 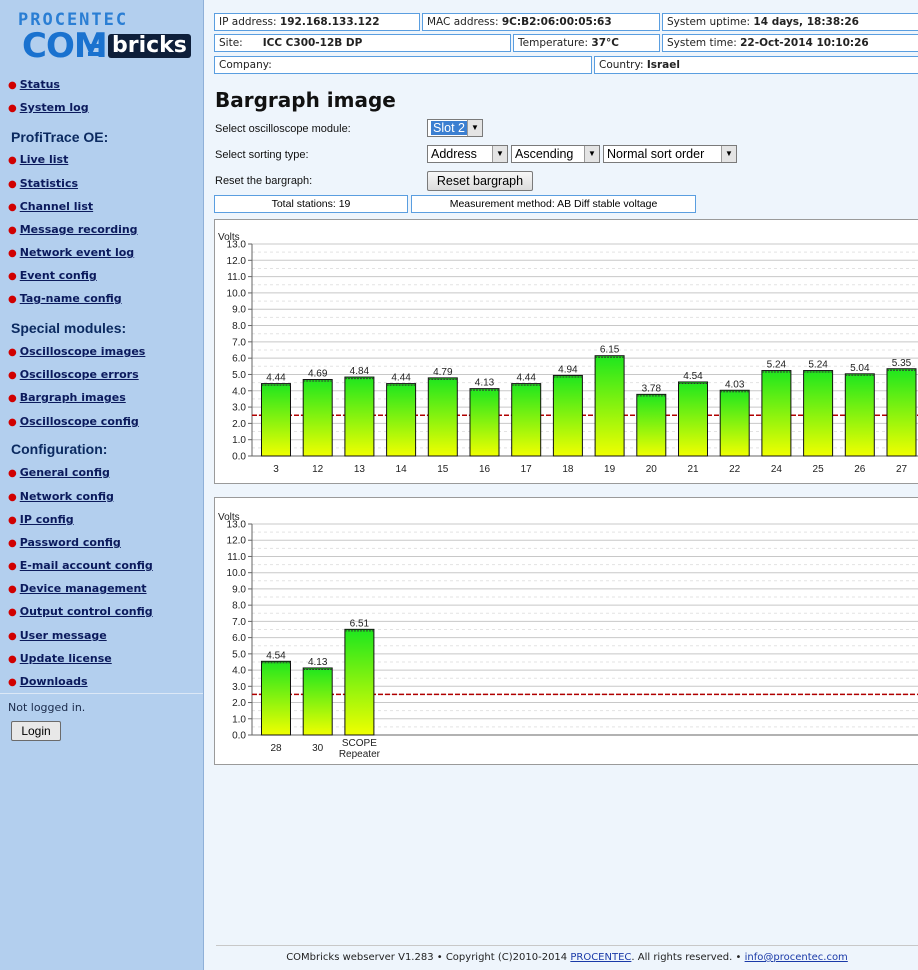 I want to click on x-tick-label: 18, so click(x=568, y=469).